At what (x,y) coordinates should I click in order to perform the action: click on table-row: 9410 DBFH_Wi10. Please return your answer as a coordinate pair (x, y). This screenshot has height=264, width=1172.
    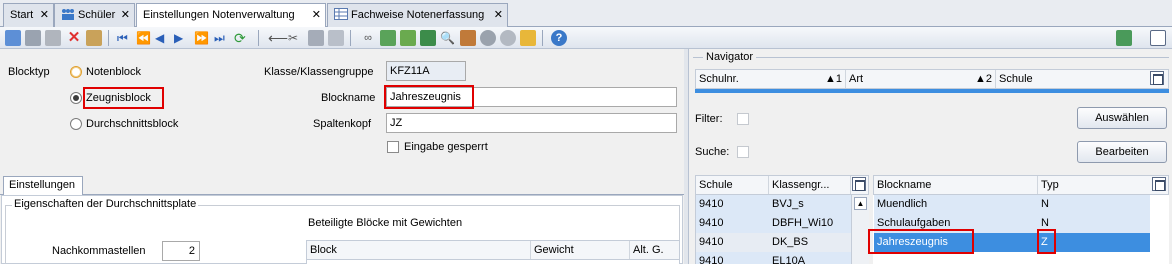
    Looking at the image, I should click on (773, 223).